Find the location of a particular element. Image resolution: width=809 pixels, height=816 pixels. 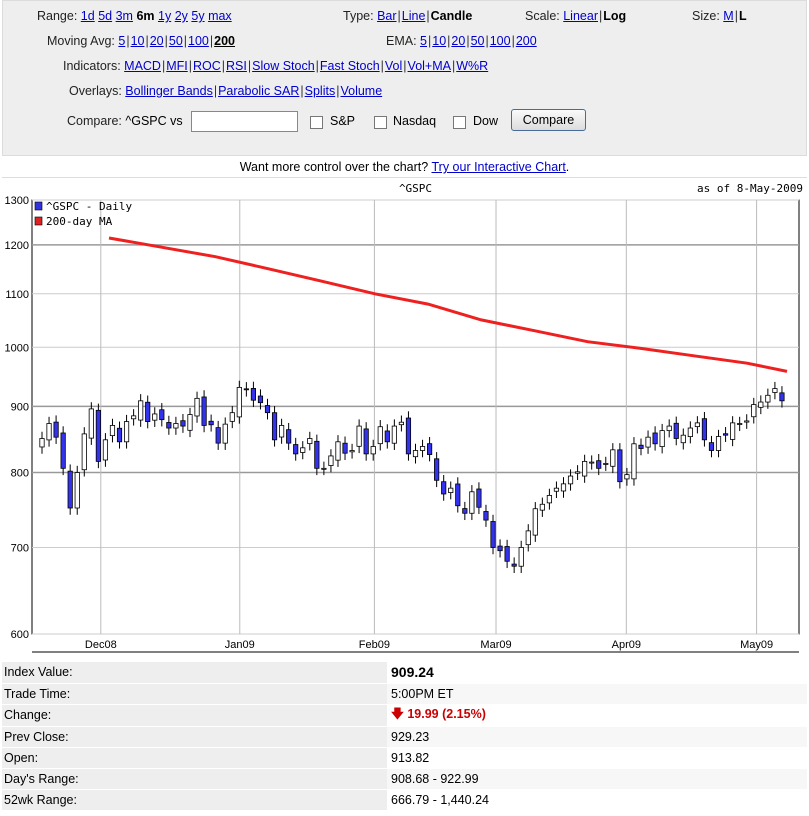

indicators-label: Indicators: is located at coordinates (92, 66).